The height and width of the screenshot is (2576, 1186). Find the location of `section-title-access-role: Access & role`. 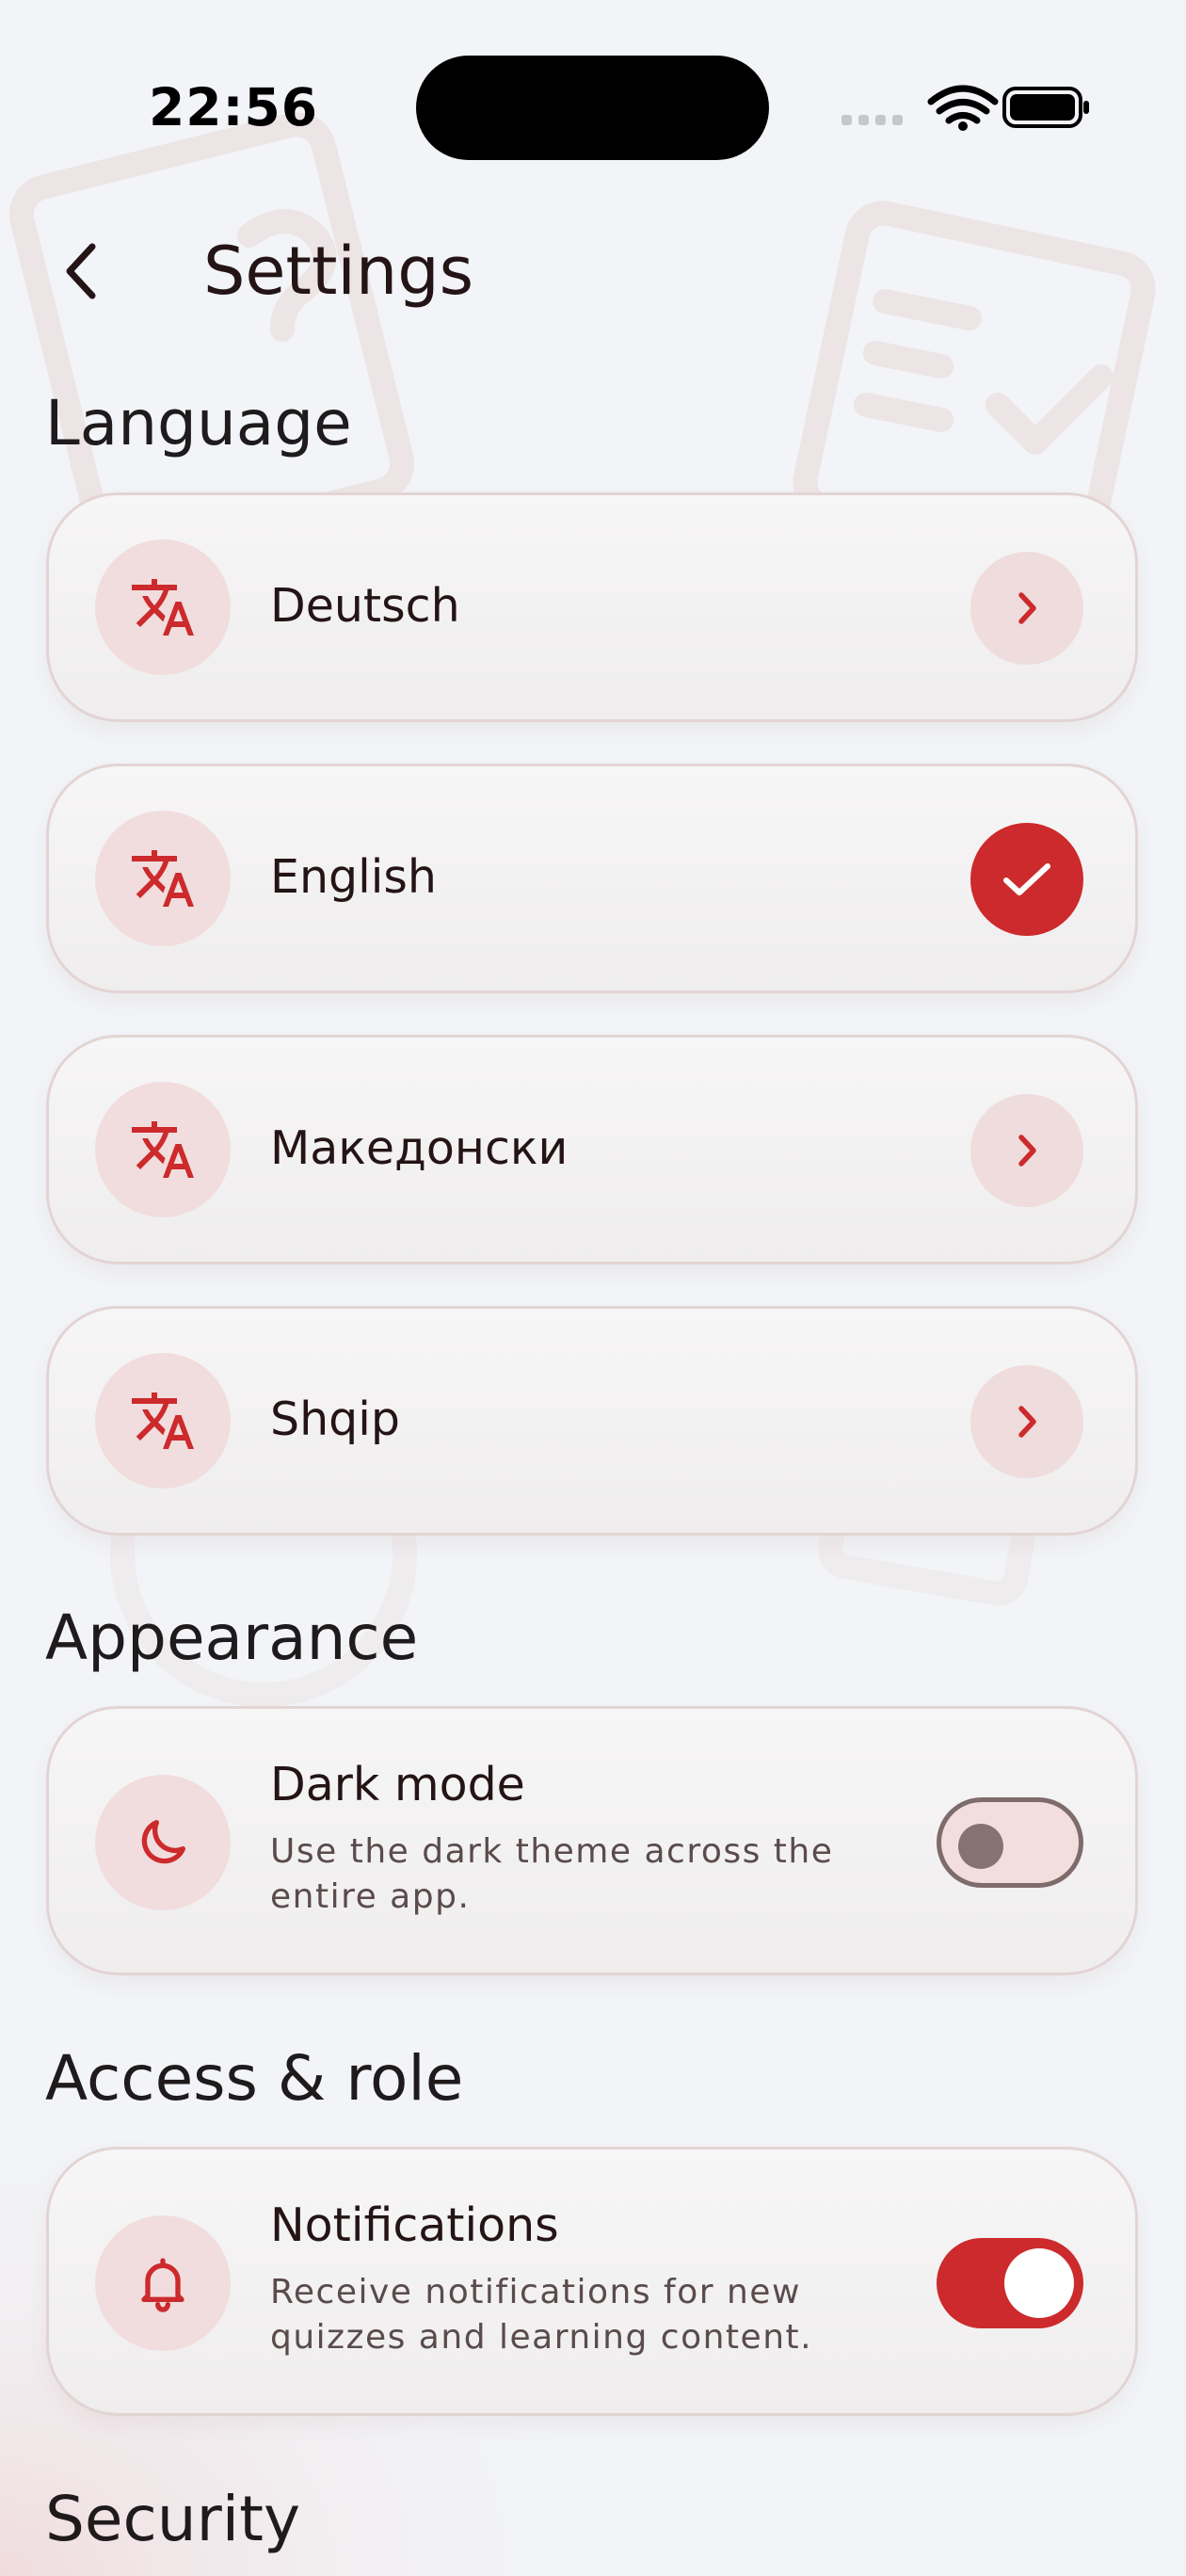

section-title-access-role: Access & role is located at coordinates (254, 2078).